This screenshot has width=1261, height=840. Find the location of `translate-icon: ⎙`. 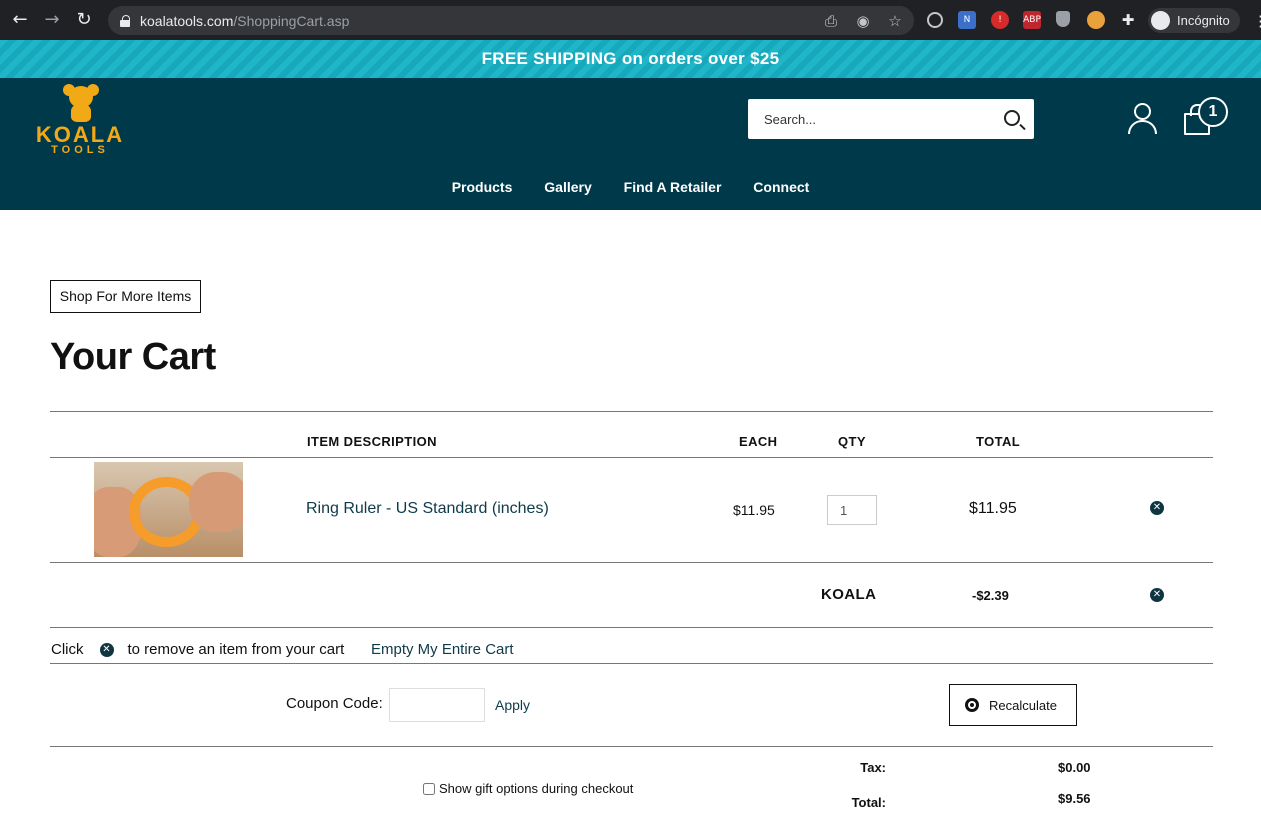

translate-icon: ⎙ is located at coordinates (831, 21).